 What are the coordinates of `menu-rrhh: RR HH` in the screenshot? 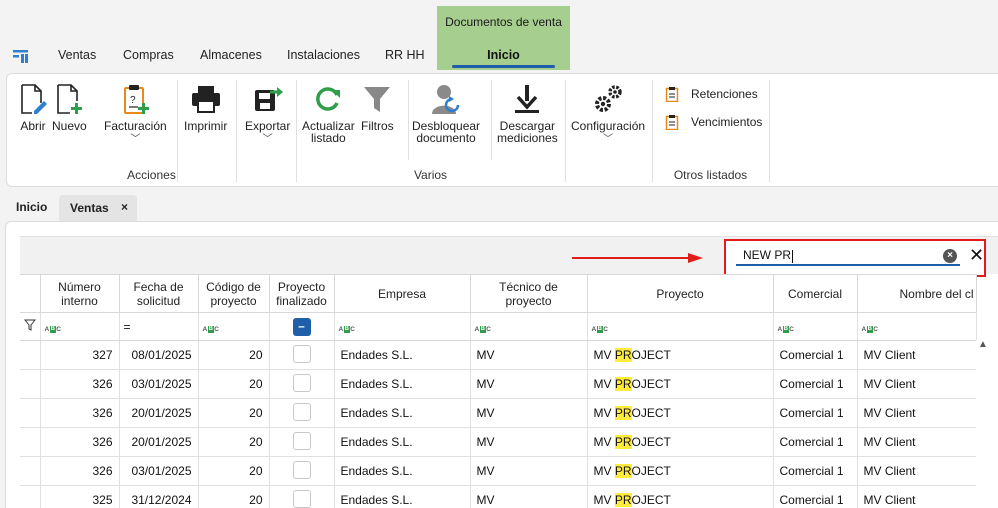 It's located at (405, 55).